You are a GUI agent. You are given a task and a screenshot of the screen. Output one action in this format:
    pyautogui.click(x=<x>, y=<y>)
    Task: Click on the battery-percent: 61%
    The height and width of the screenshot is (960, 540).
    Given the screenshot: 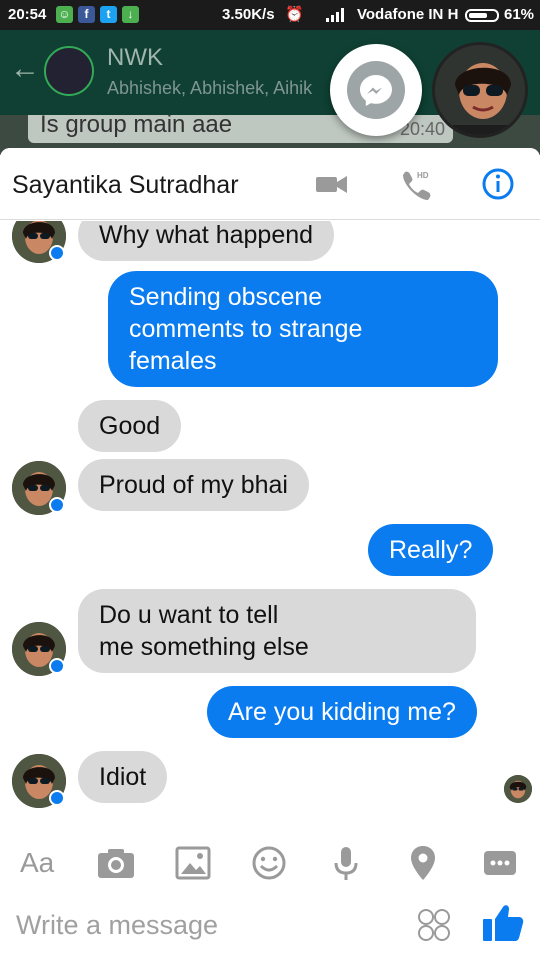 What is the action you would take?
    pyautogui.click(x=519, y=14)
    